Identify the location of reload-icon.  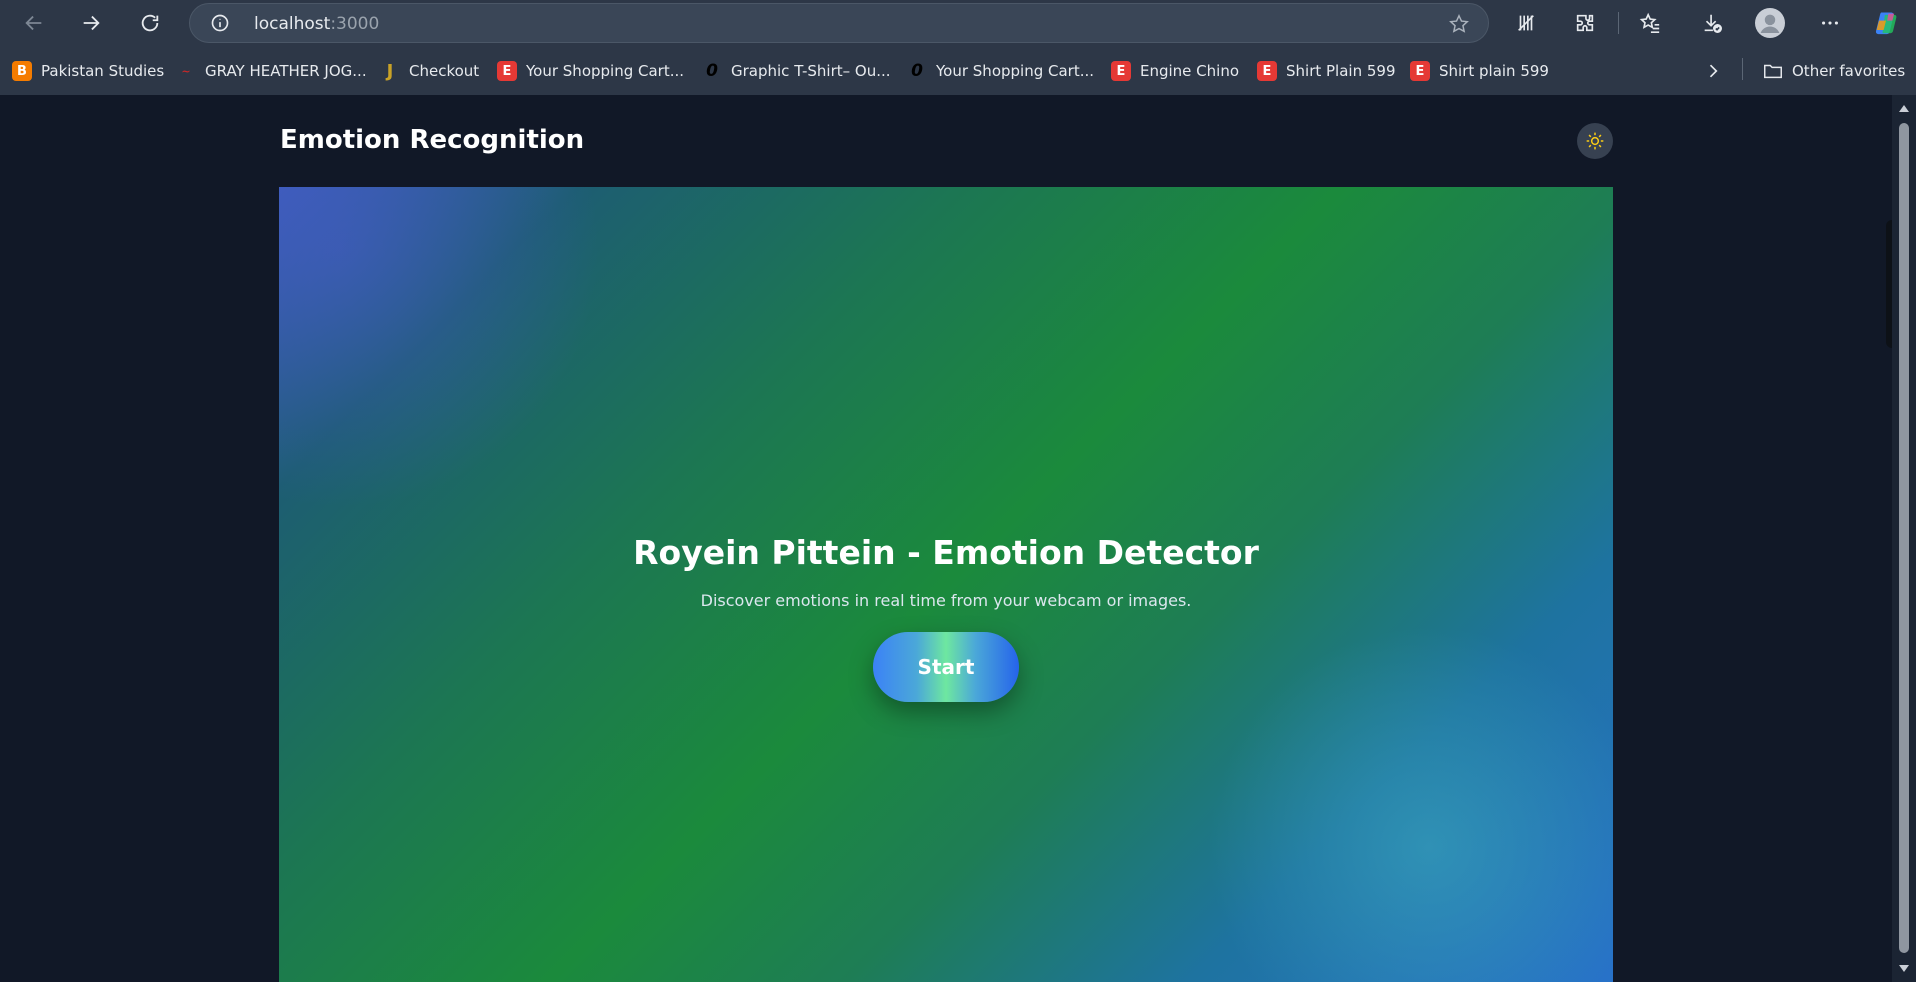
(150, 23).